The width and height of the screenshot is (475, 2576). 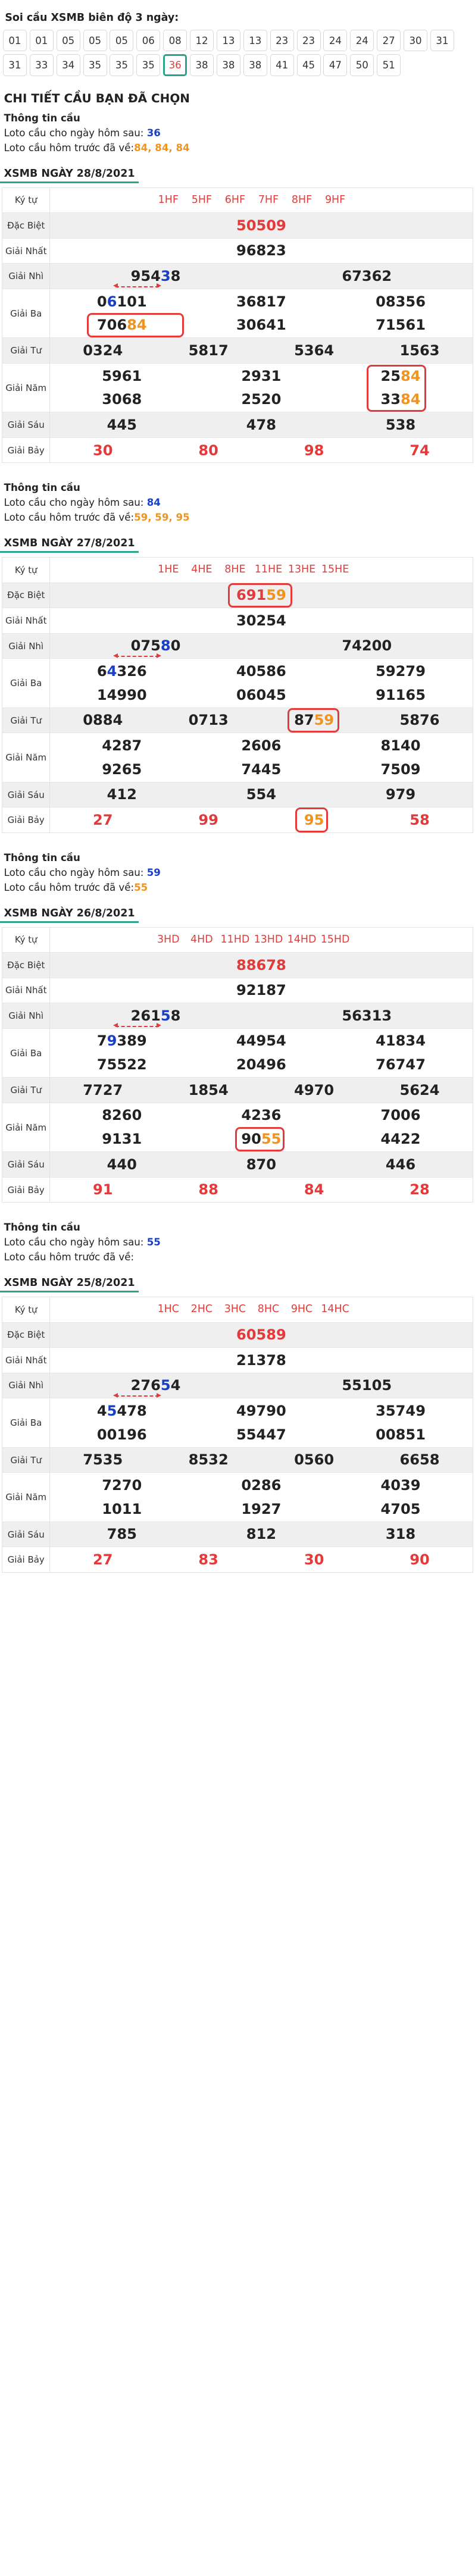 I want to click on result-number: 74200, so click(x=367, y=646).